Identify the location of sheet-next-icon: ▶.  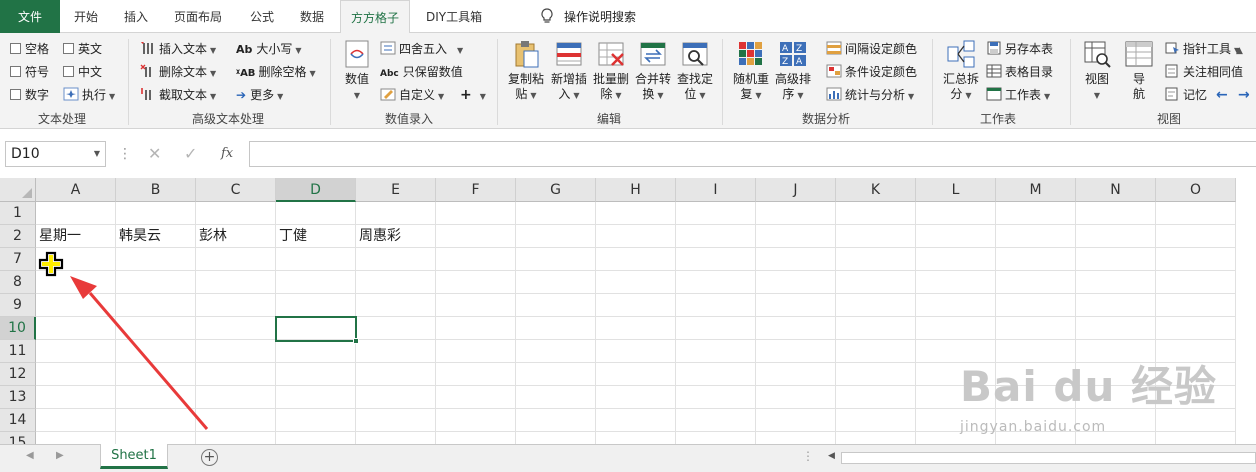
(60, 455).